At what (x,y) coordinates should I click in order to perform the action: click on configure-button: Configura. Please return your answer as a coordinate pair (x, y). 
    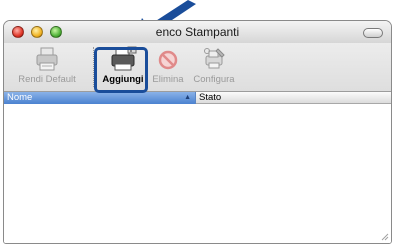
    Looking at the image, I should click on (214, 65).